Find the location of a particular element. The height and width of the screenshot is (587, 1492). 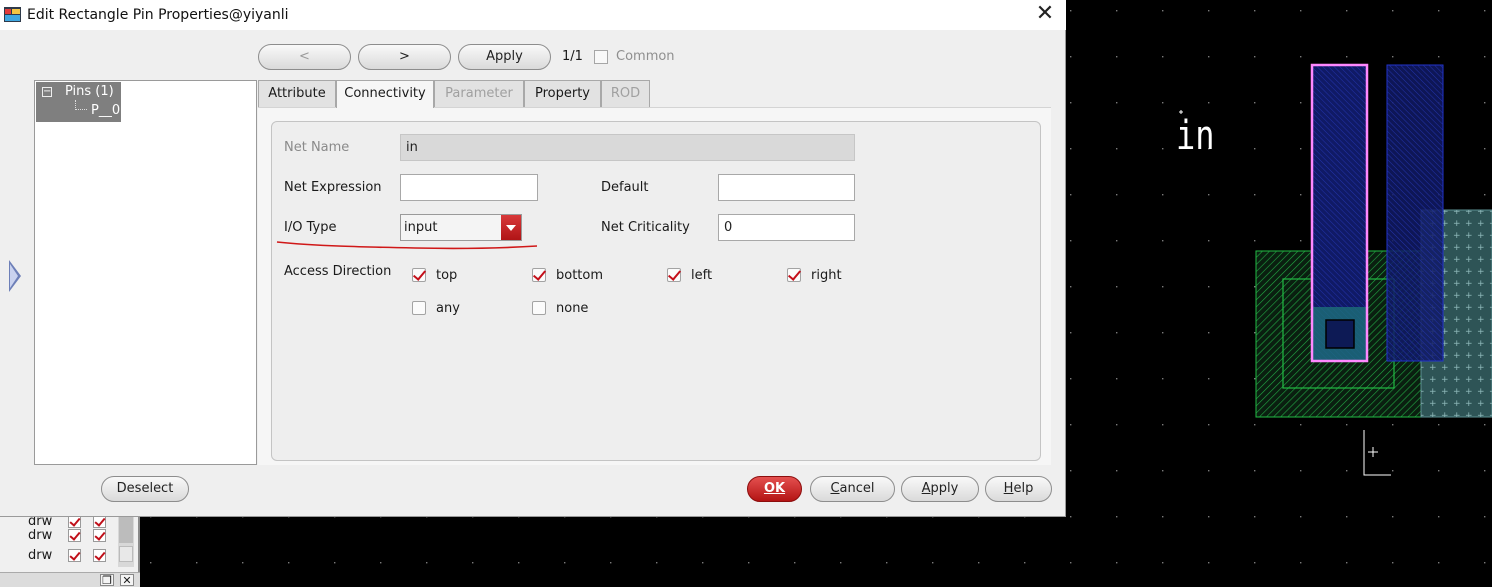

next-button: > is located at coordinates (404, 57).